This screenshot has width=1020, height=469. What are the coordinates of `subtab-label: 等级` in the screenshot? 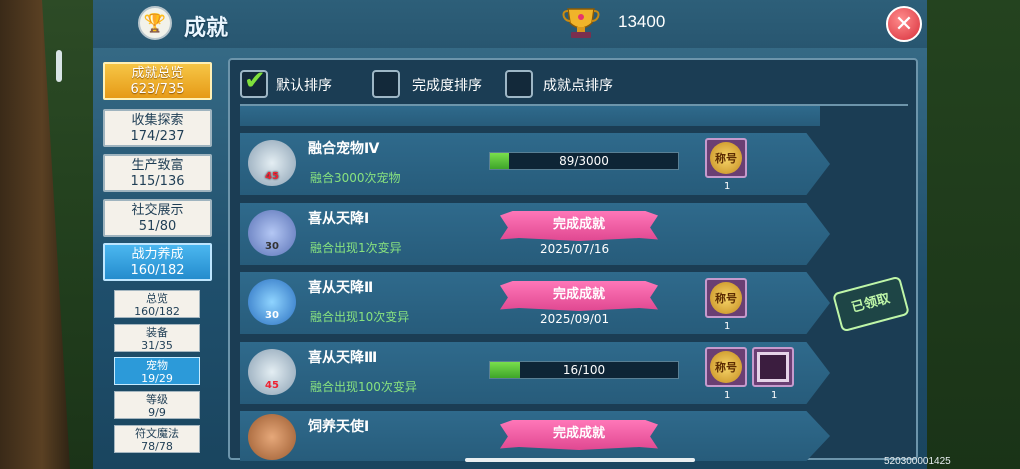 It's located at (157, 399).